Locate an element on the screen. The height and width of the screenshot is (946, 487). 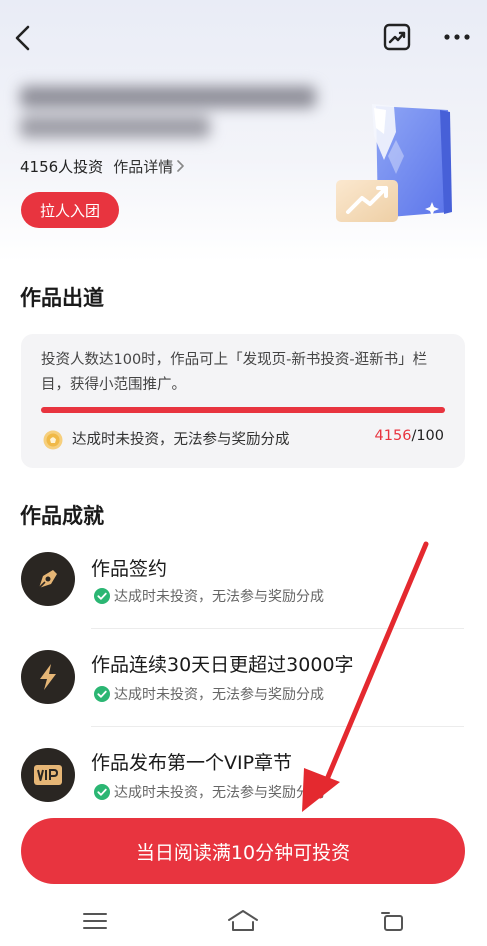
work-title-blurred is located at coordinates (170, 113).